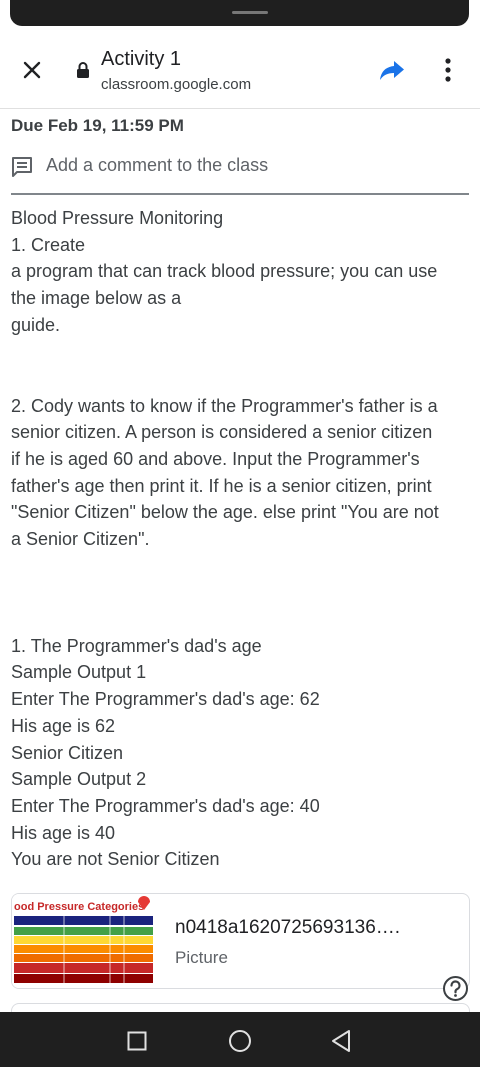  Describe the element at coordinates (96, 298) in the screenshot. I see `description-line: the image below as a` at that location.